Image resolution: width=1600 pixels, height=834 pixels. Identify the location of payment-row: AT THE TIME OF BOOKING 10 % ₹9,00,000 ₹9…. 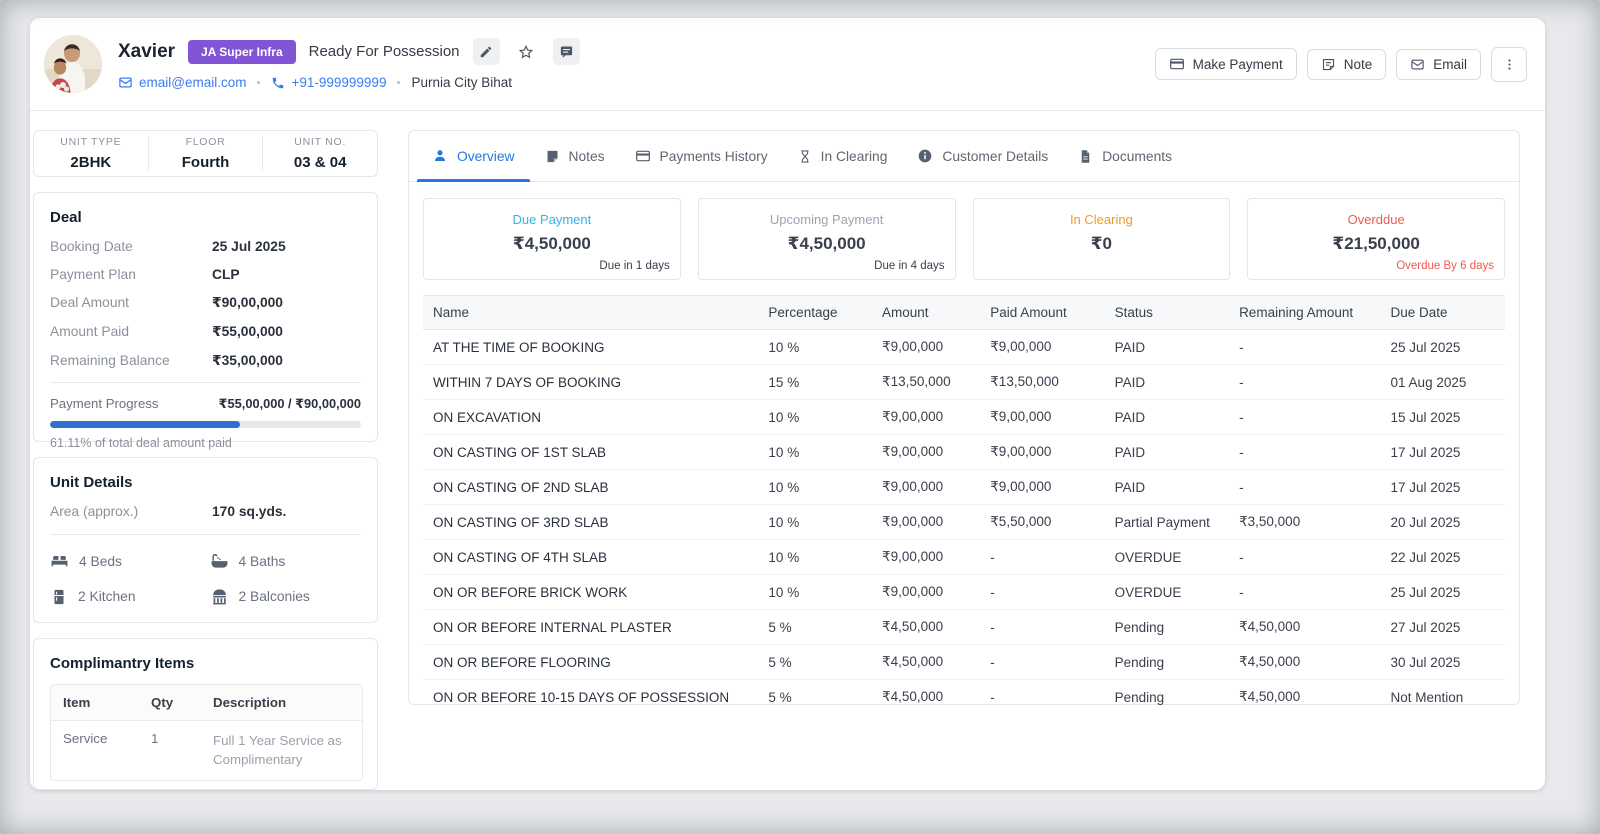
(964, 347).